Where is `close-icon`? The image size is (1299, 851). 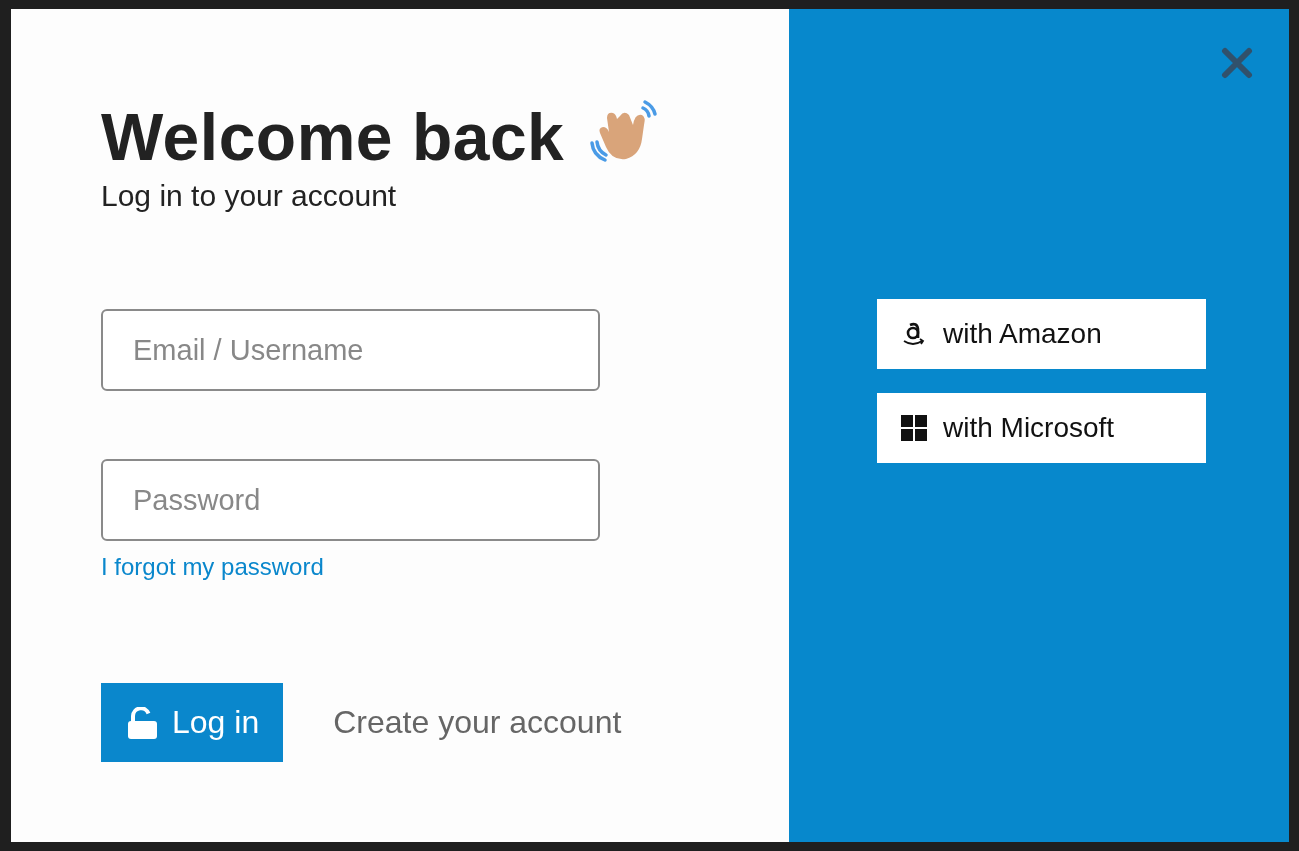
close-icon is located at coordinates (1237, 63).